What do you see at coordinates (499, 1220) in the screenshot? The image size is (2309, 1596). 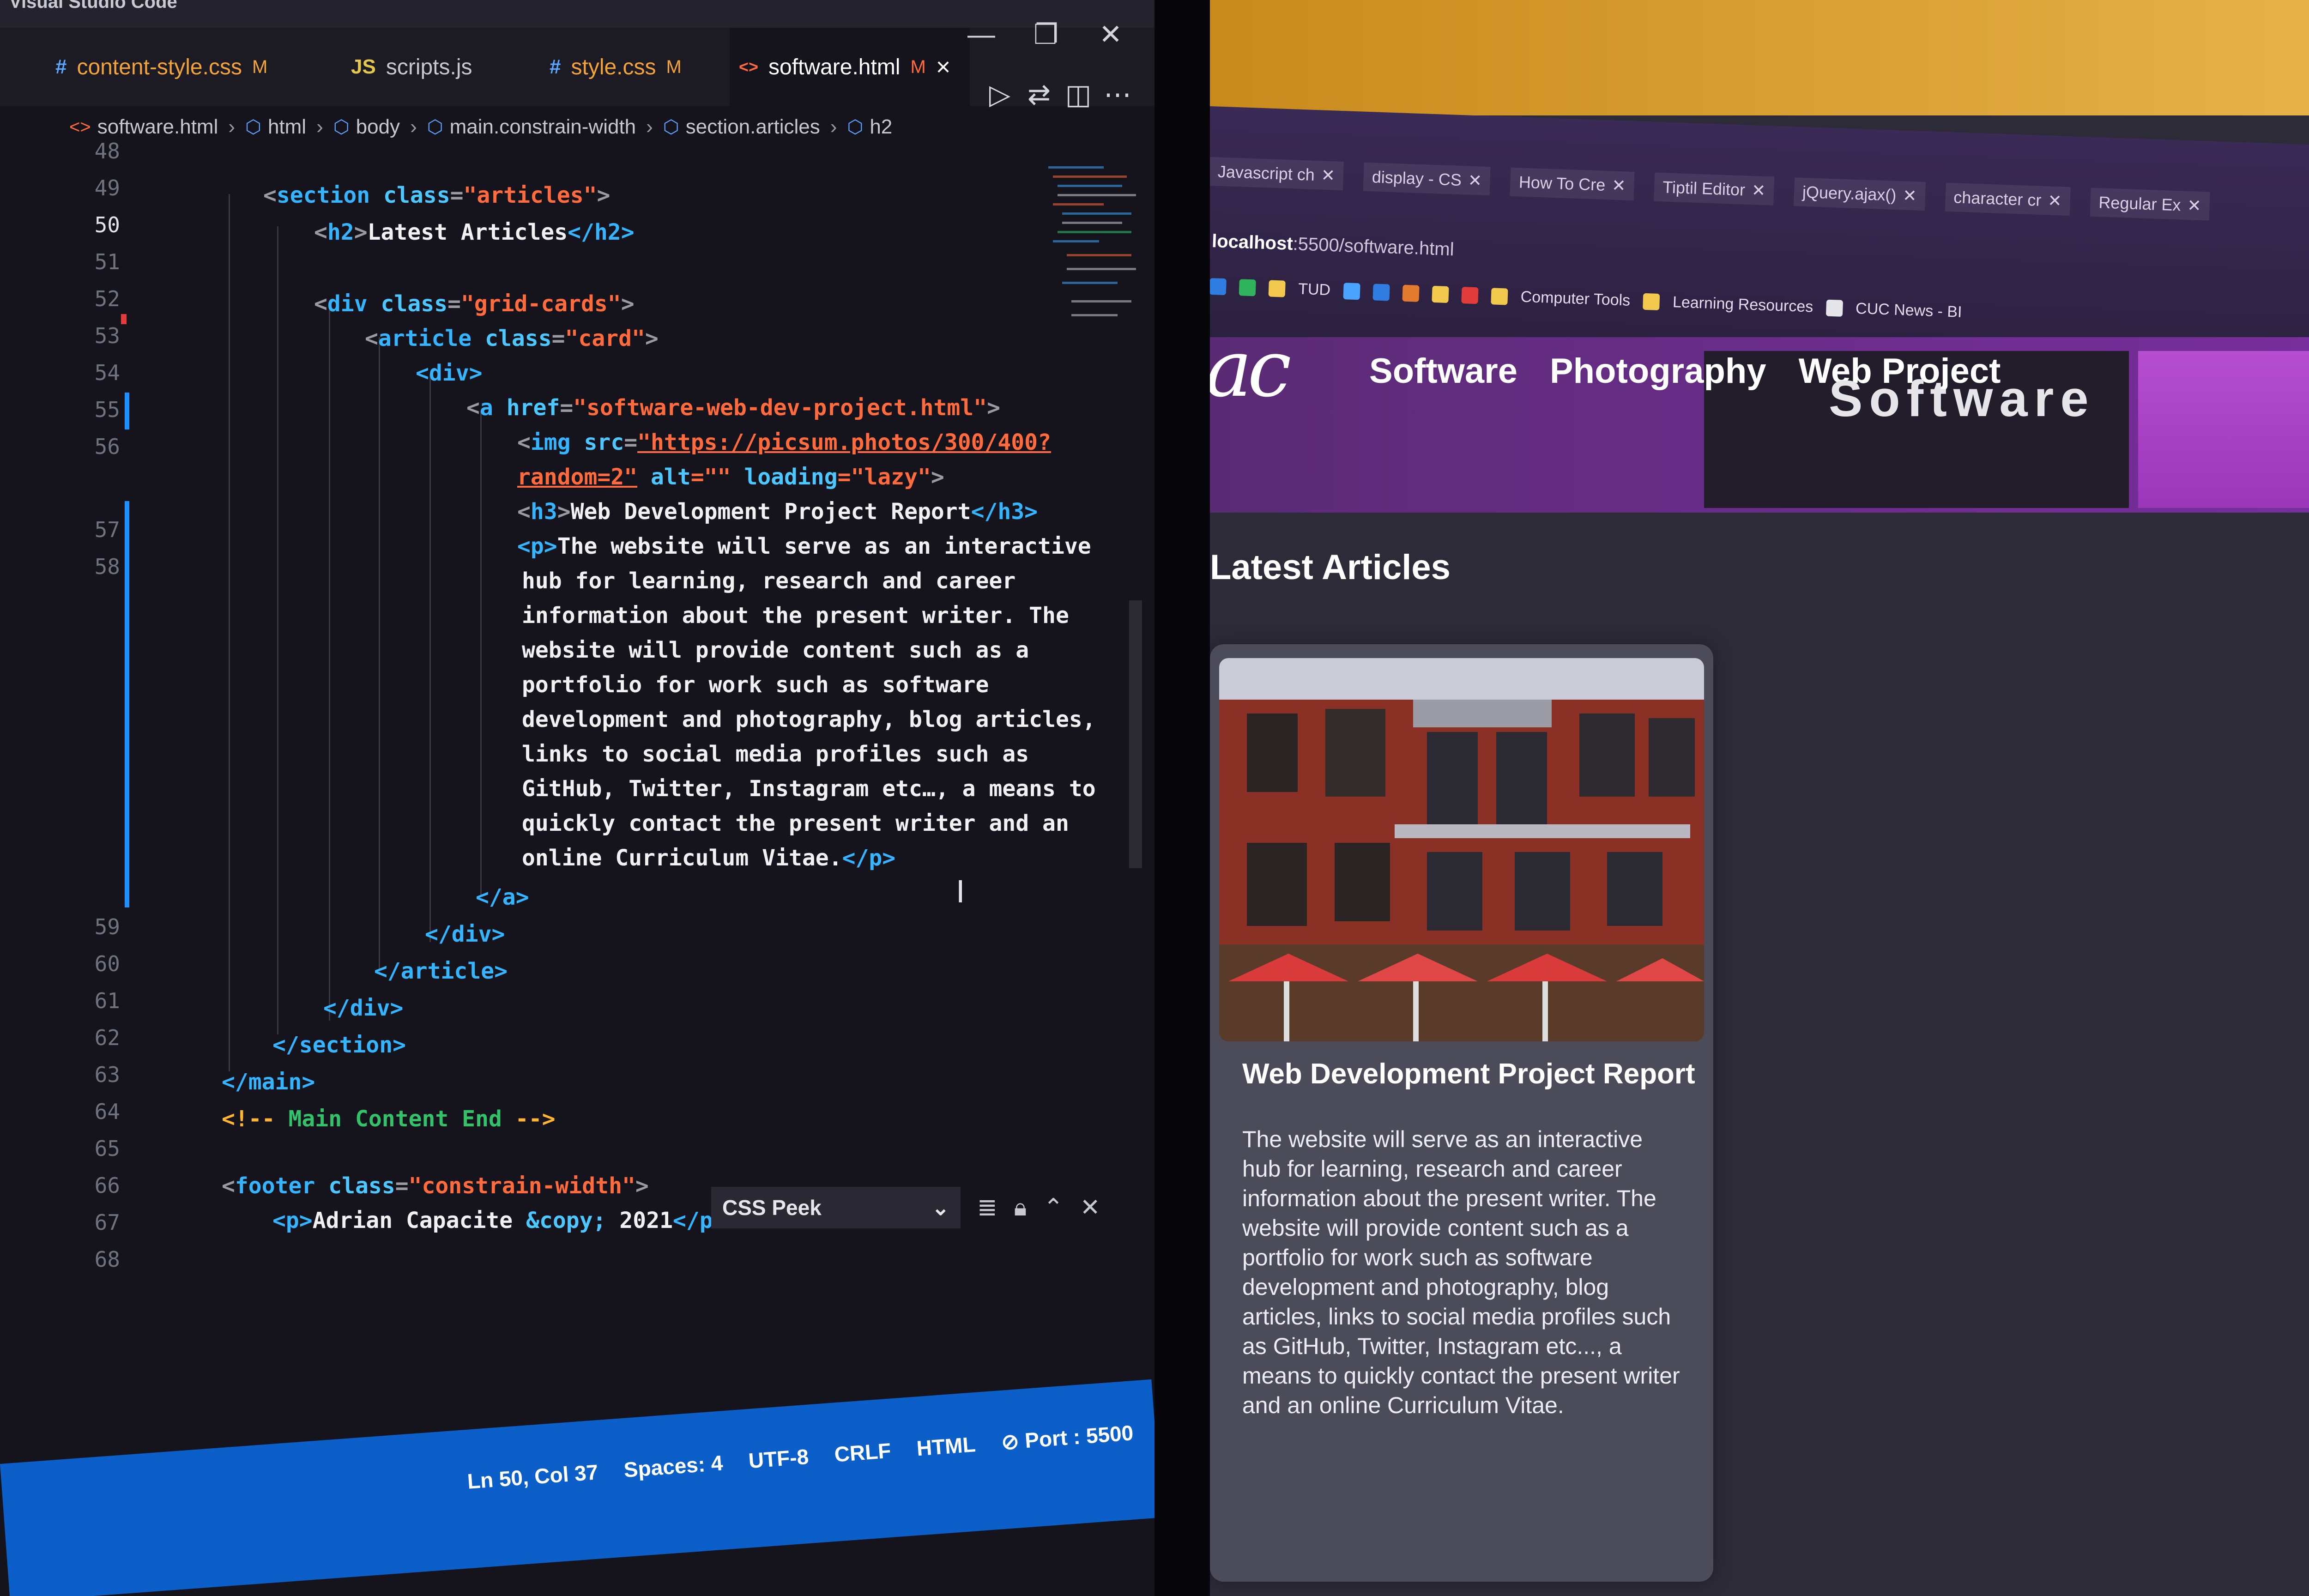 I see `code-line: <p>Adrian Capacite &copy; 2021</p>` at bounding box center [499, 1220].